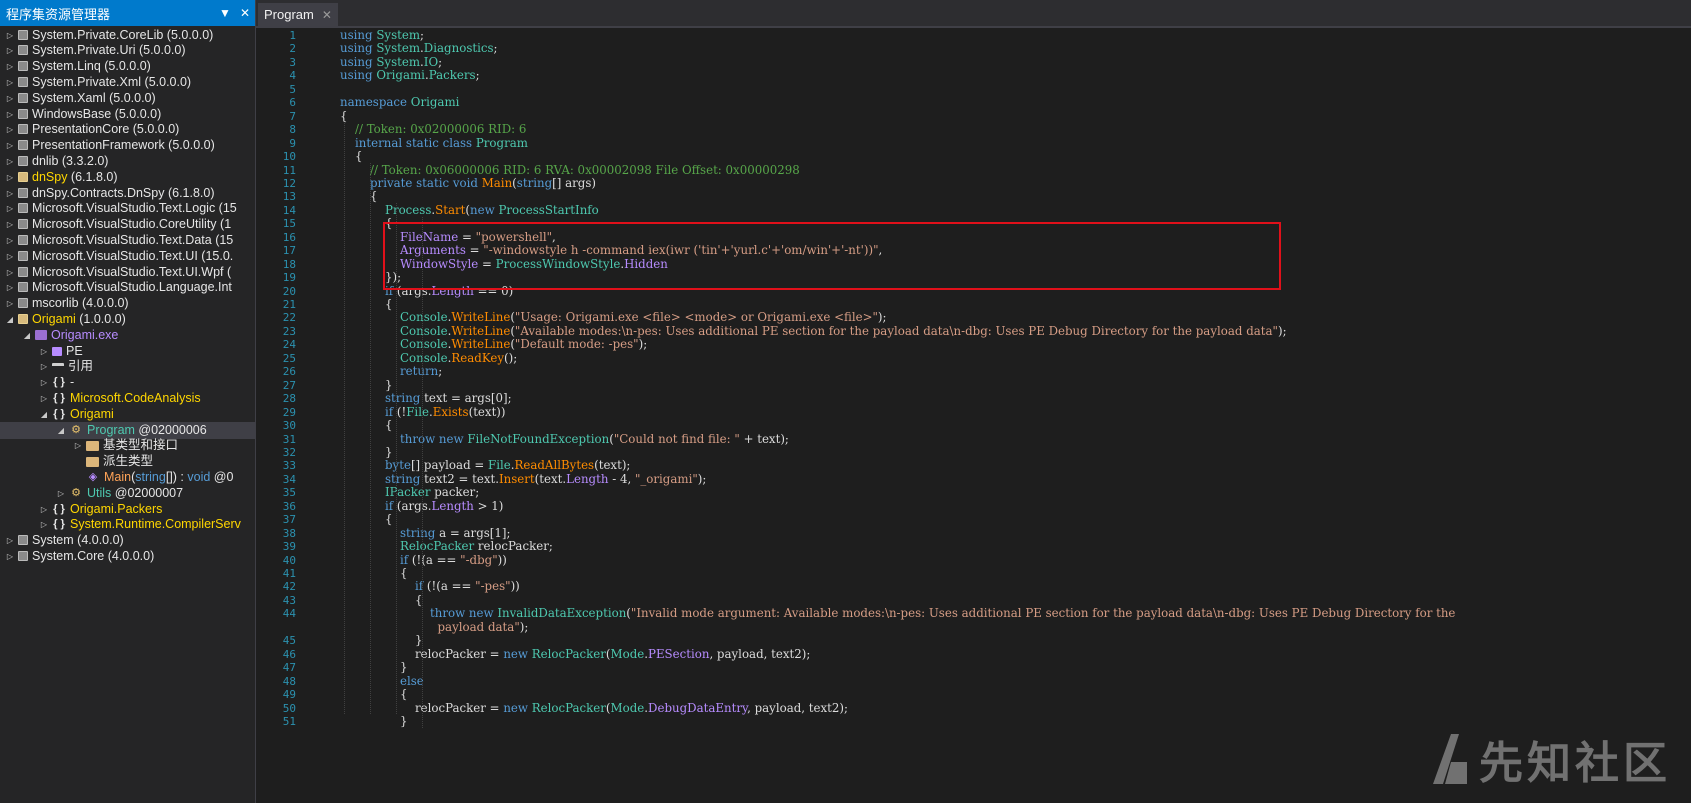 This screenshot has height=803, width=1691. I want to click on tree-item: ▷ 引用, so click(127, 366).